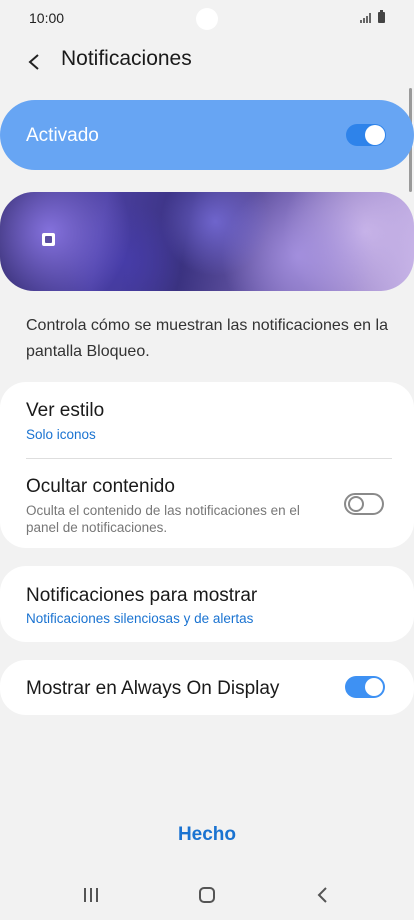 The height and width of the screenshot is (920, 414). Describe the element at coordinates (207, 839) in the screenshot. I see `done-button: Hecho` at that location.